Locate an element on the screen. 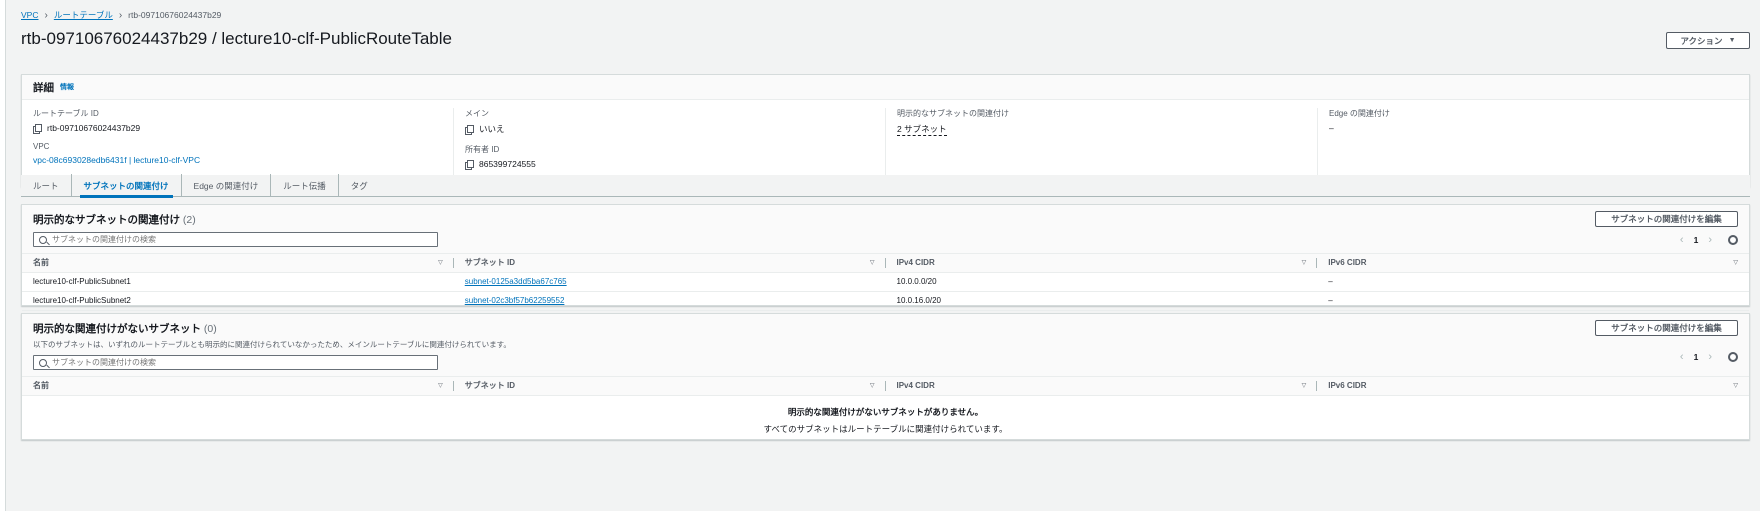  unassociated-search-box is located at coordinates (235, 362).